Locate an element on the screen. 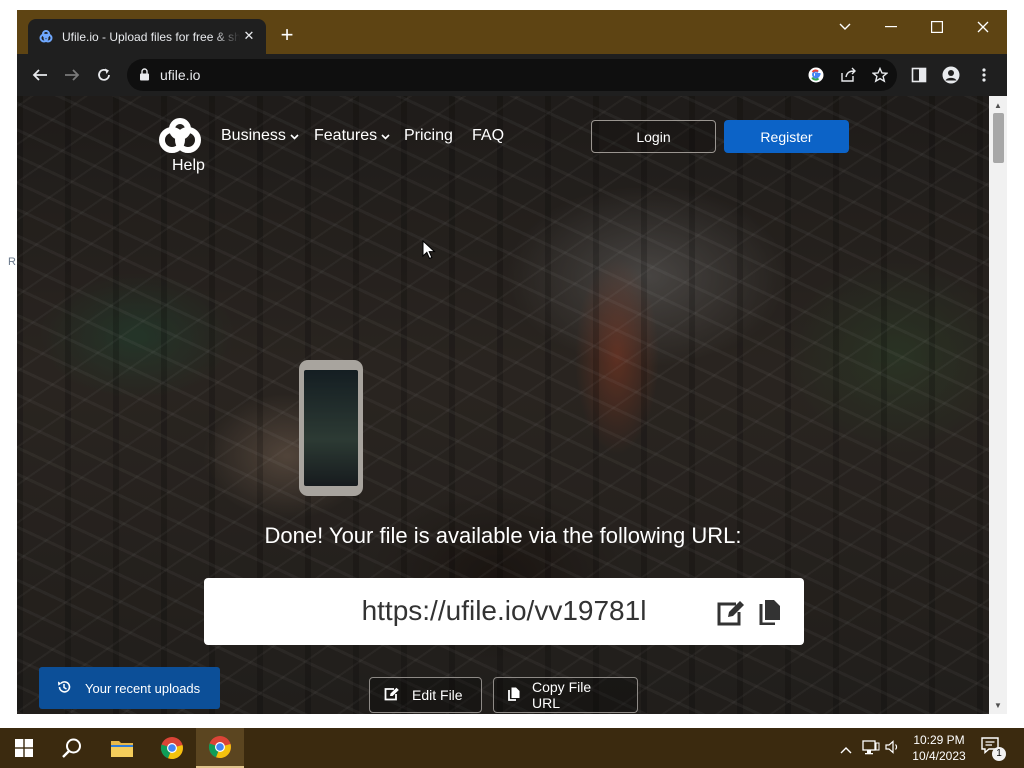 The width and height of the screenshot is (1024, 768). browser-toolbar: ufile.io is located at coordinates (512, 75).